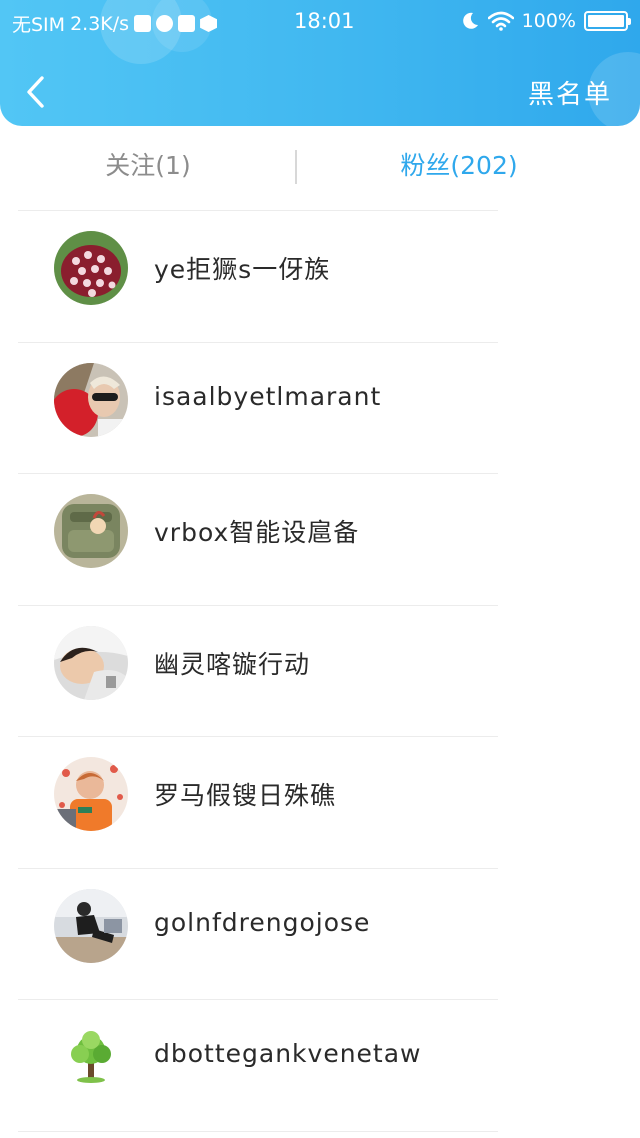 This screenshot has width=640, height=1138. I want to click on list-item: 幽灵喀镟行动, so click(320, 670).